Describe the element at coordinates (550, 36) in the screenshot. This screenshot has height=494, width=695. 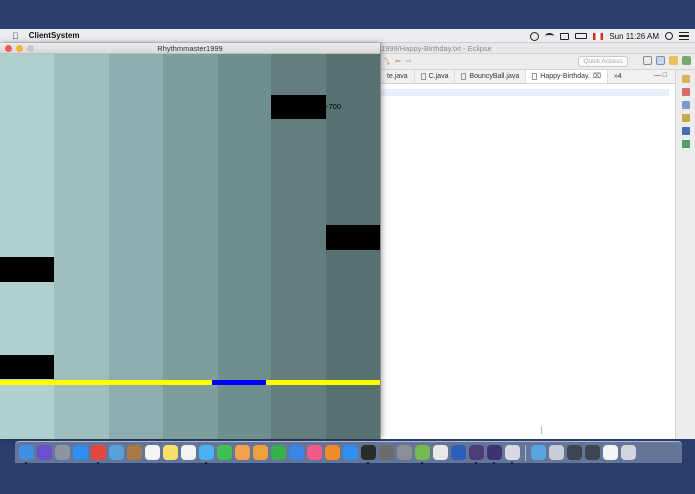
I see `wifi-icon` at that location.